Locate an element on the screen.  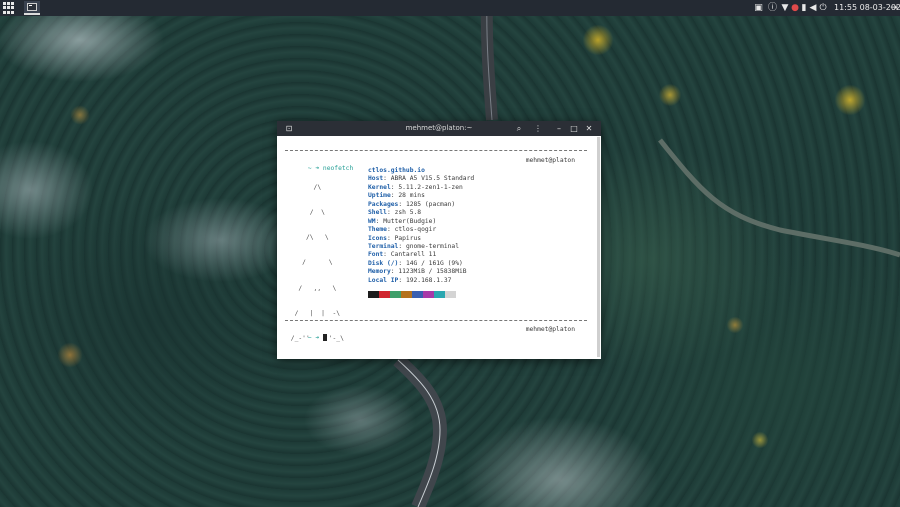
volume-icon: ◀ is located at coordinates (813, 8).